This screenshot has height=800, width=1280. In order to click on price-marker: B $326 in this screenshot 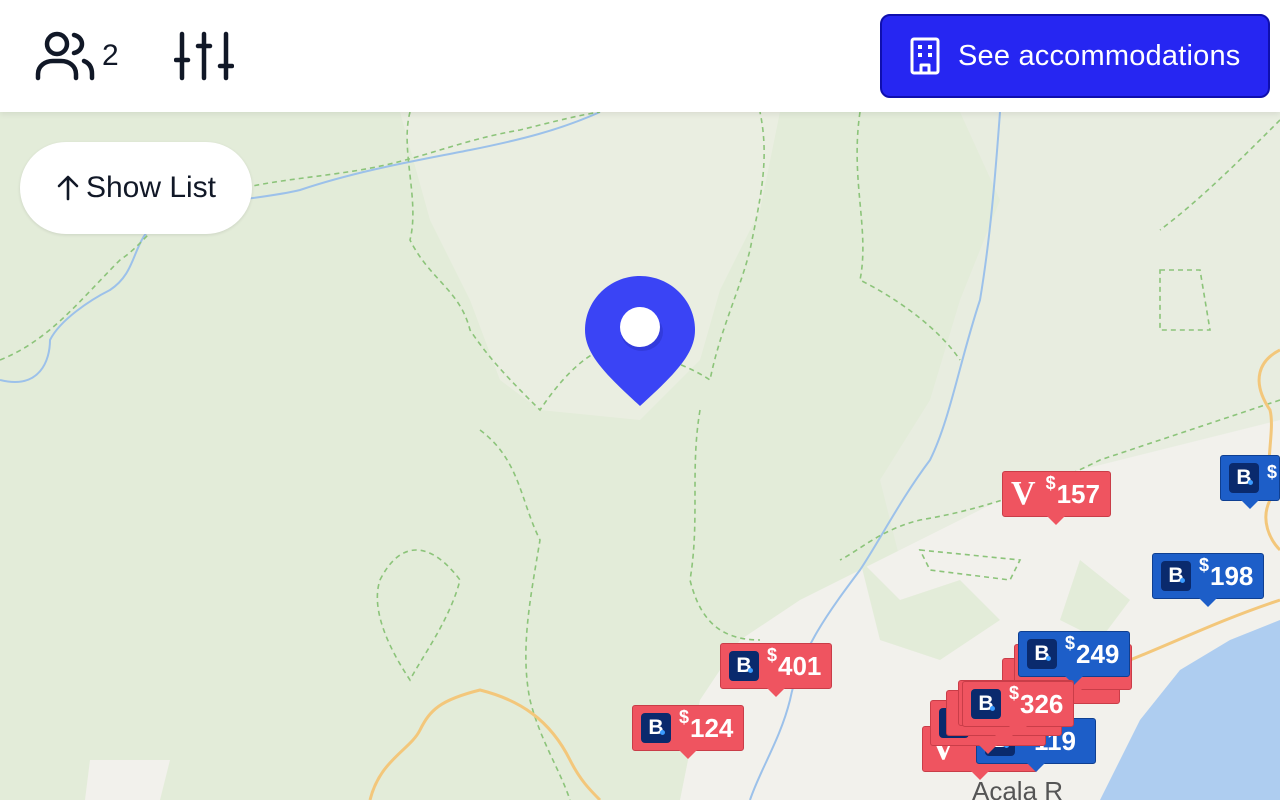, I will do `click(1018, 708)`.